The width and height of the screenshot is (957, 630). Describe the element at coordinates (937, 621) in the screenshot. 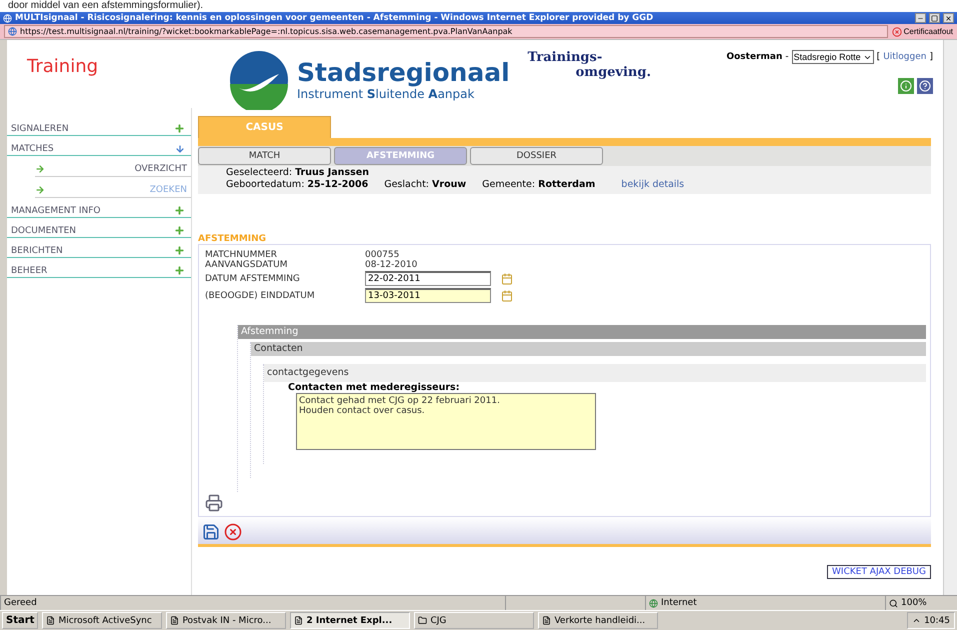

I see `clock: 10:45` at that location.